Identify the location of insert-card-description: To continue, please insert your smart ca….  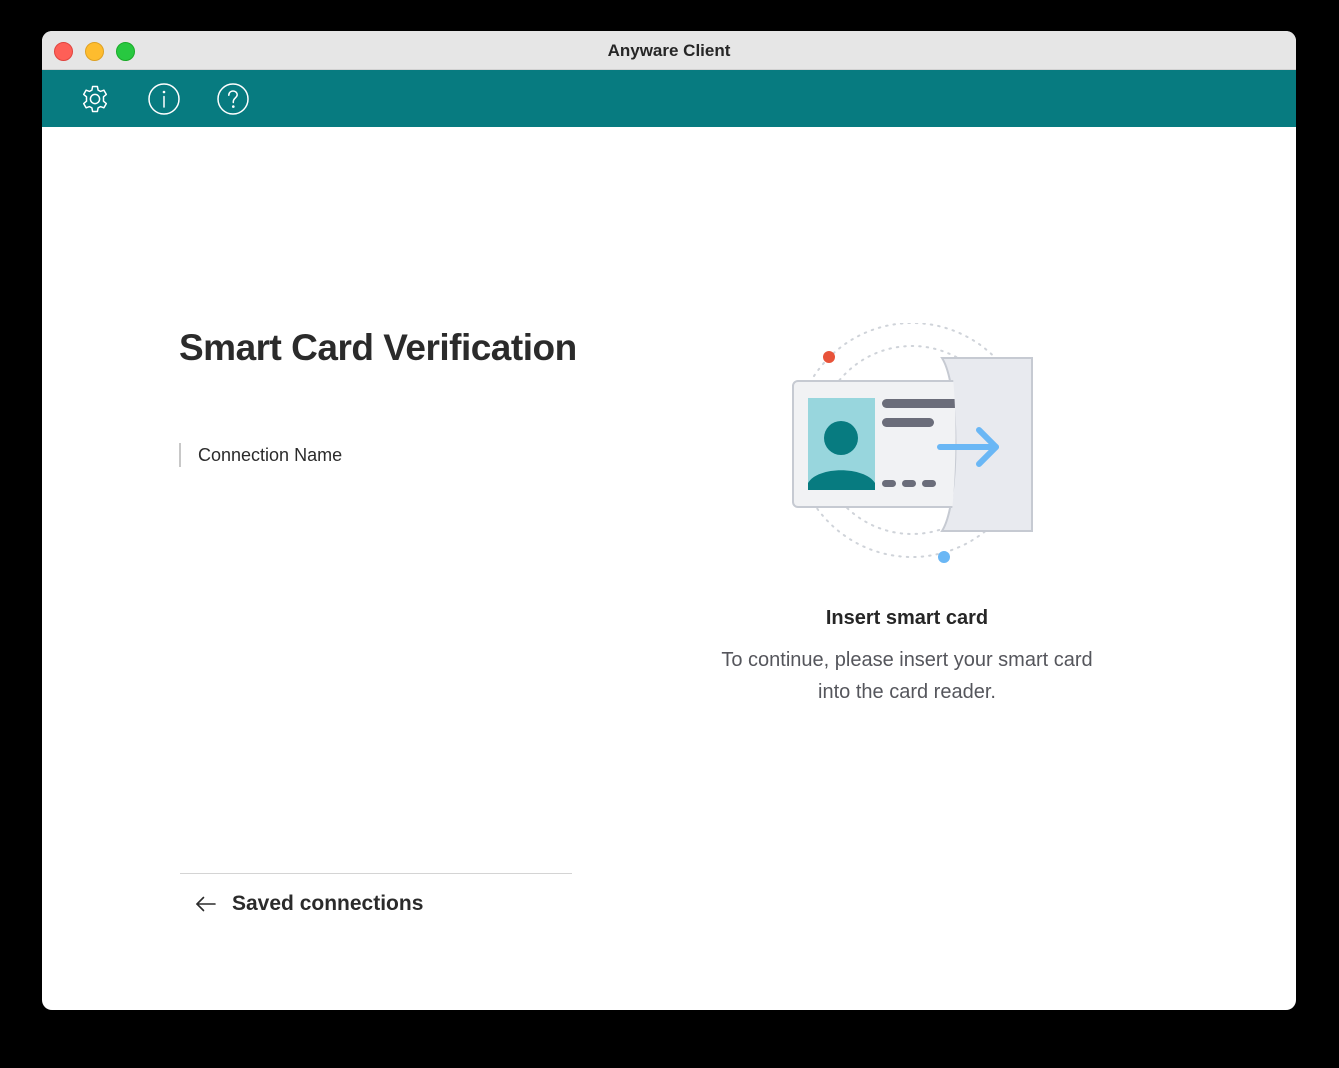
(907, 676).